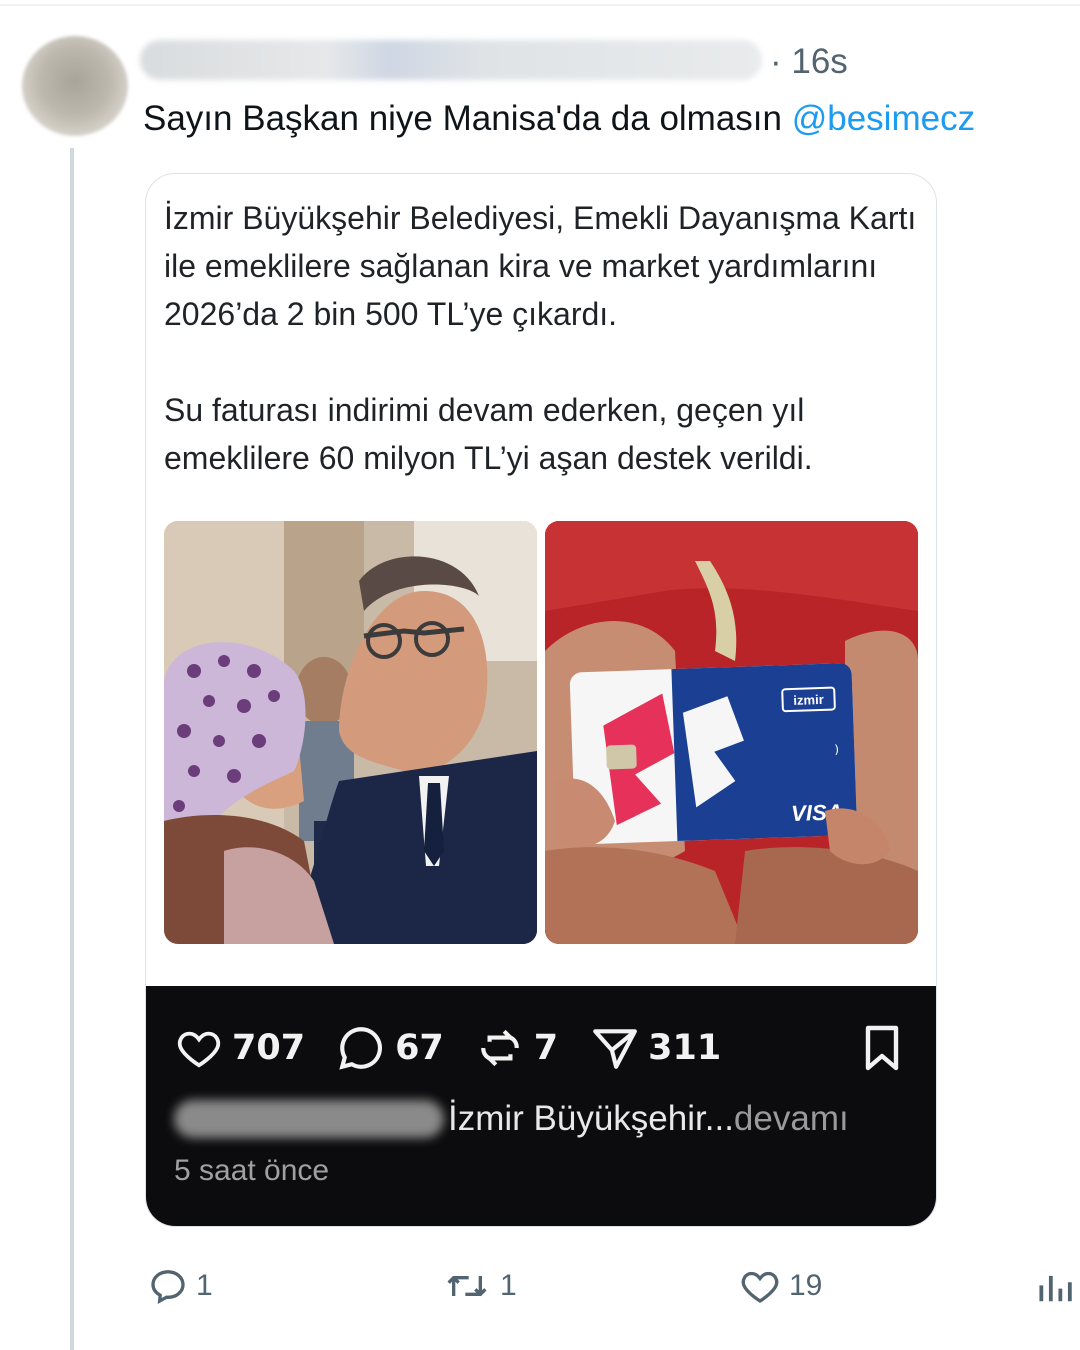  I want to click on photo-card-illustration: izmir VISA ), so click(731, 732).